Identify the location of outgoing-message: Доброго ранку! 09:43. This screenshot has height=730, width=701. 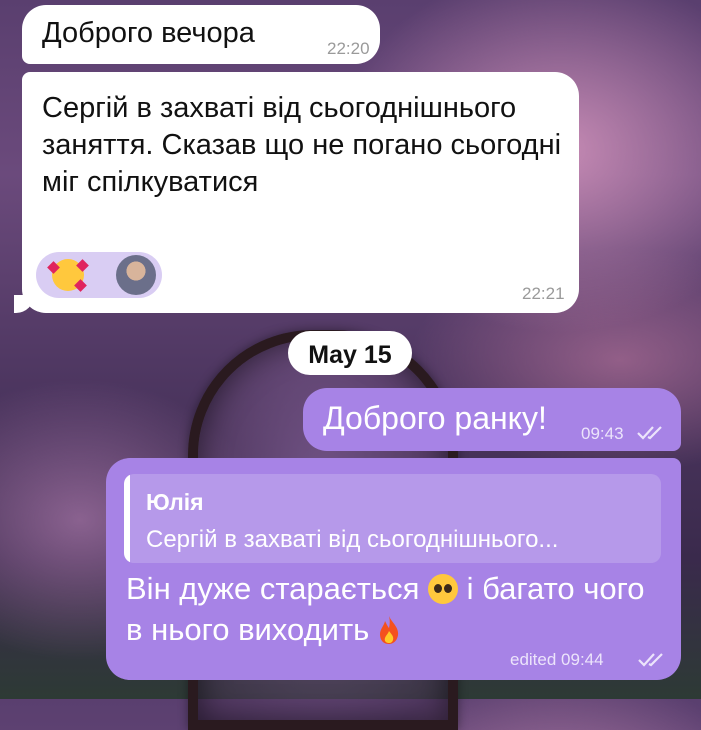
(492, 419).